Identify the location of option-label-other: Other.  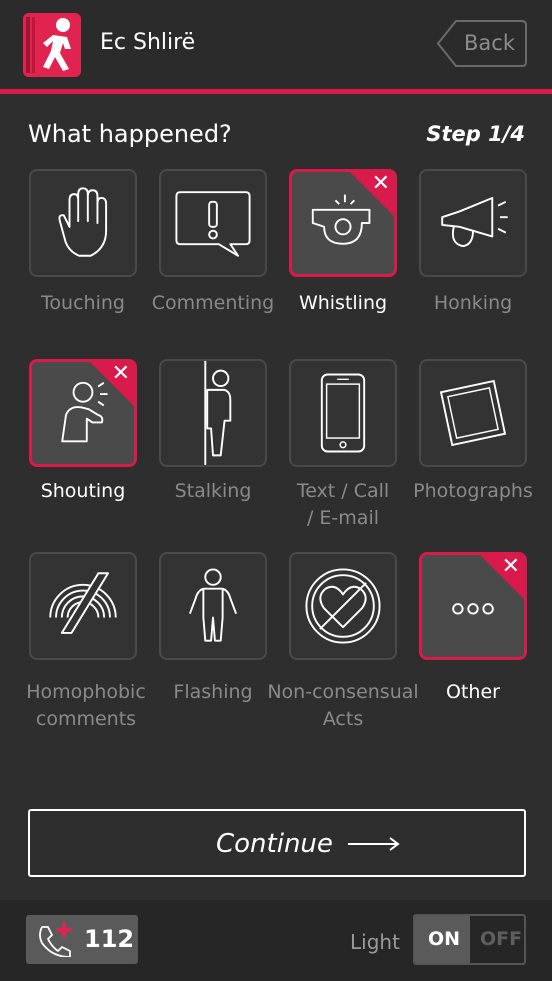
(473, 692).